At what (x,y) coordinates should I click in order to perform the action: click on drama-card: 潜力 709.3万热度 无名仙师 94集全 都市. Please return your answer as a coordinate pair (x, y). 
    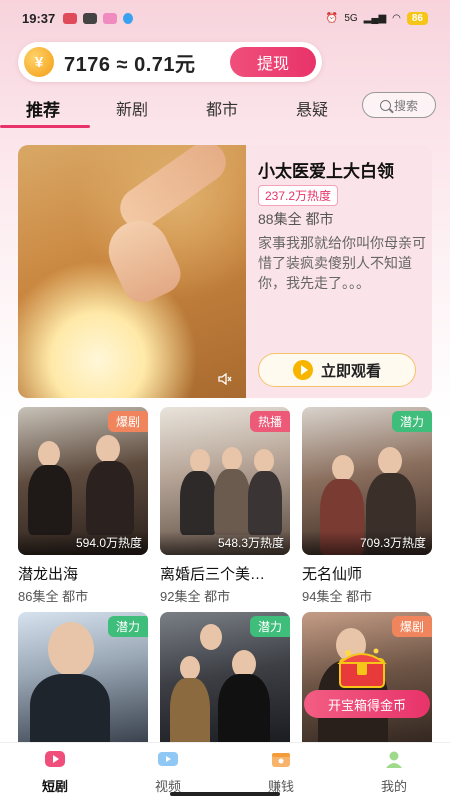
    Looking at the image, I should click on (367, 506).